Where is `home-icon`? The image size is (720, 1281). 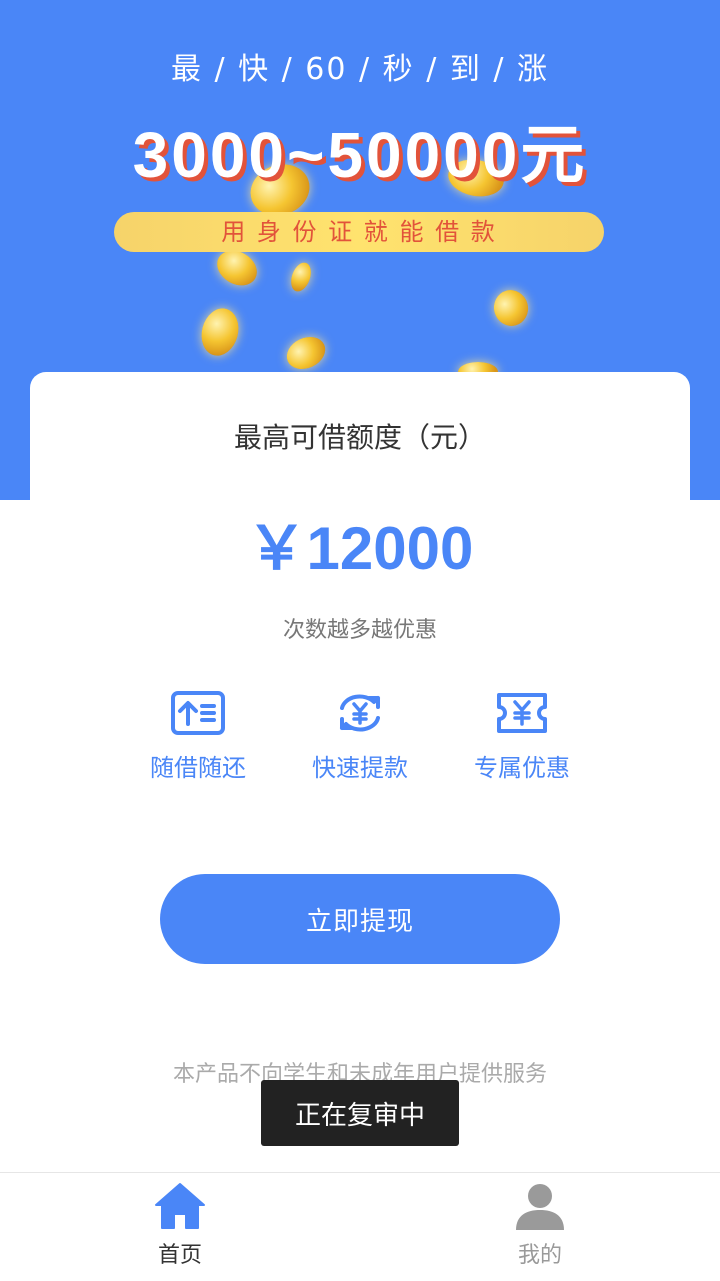 home-icon is located at coordinates (180, 1206).